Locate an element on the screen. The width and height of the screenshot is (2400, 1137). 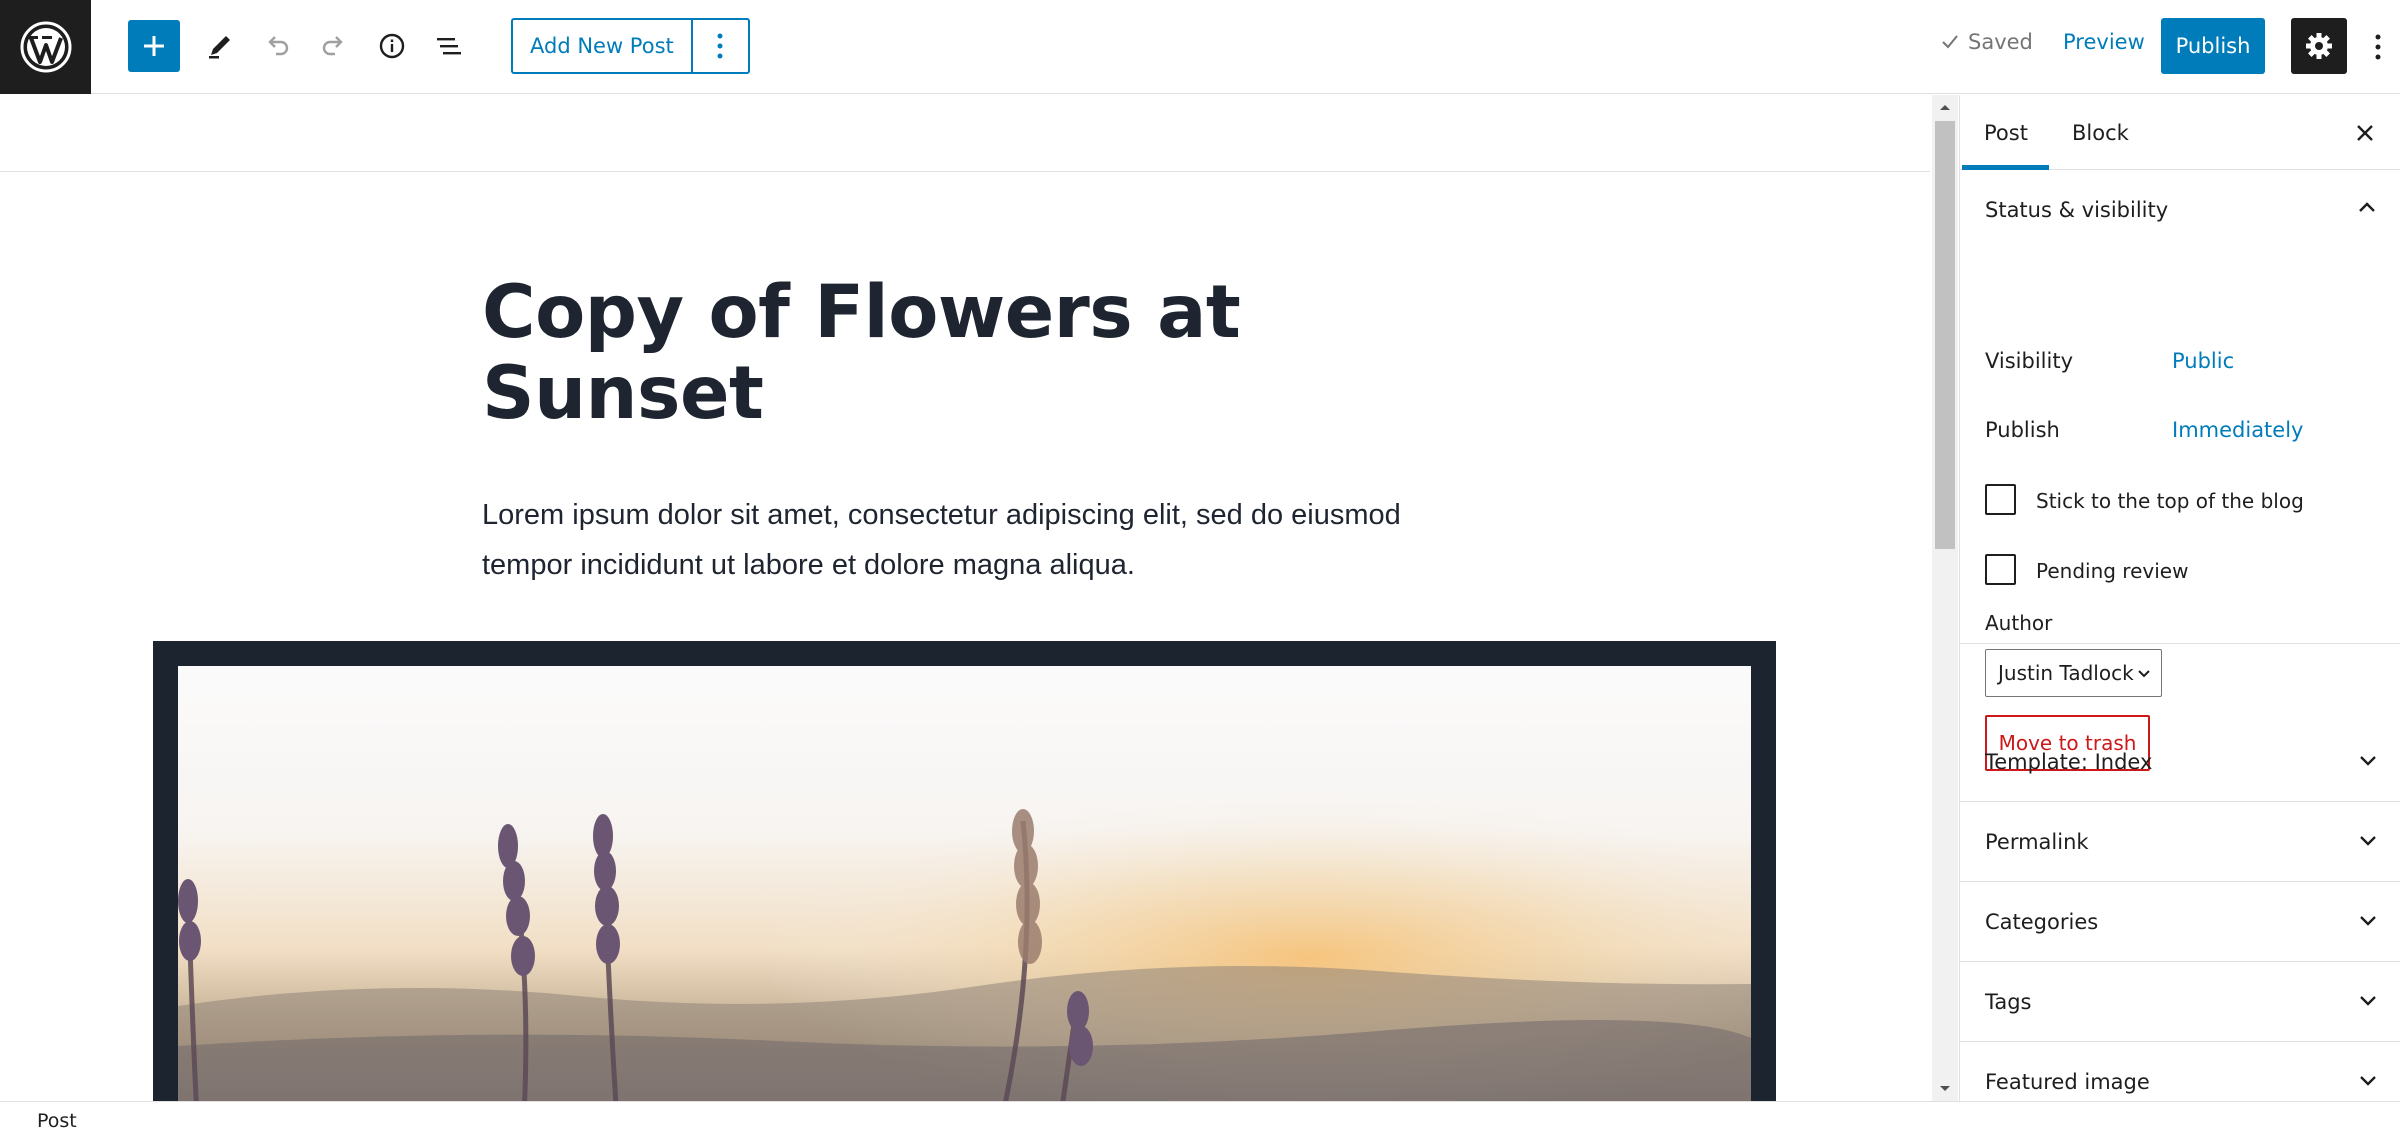
panel-template: Template: Index is located at coordinates (2180, 762).